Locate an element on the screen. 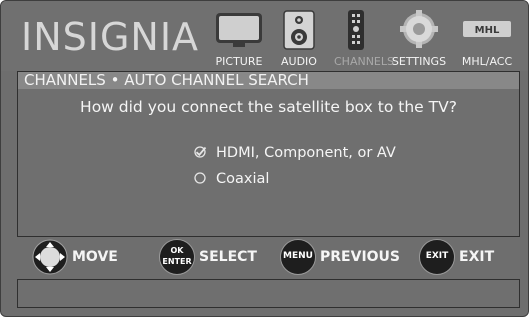 Image resolution: width=529 pixels, height=317 pixels. nav-channels-label: CHANNELS is located at coordinates (364, 61).